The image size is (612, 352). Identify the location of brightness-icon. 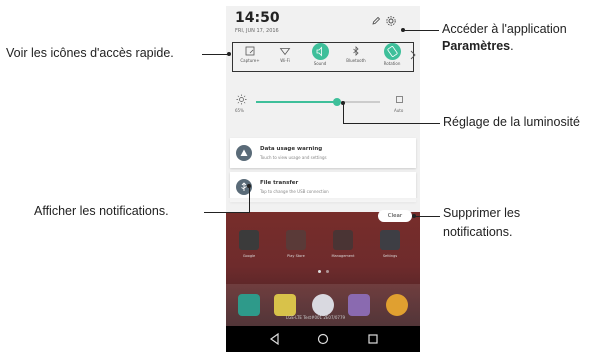
(241, 99).